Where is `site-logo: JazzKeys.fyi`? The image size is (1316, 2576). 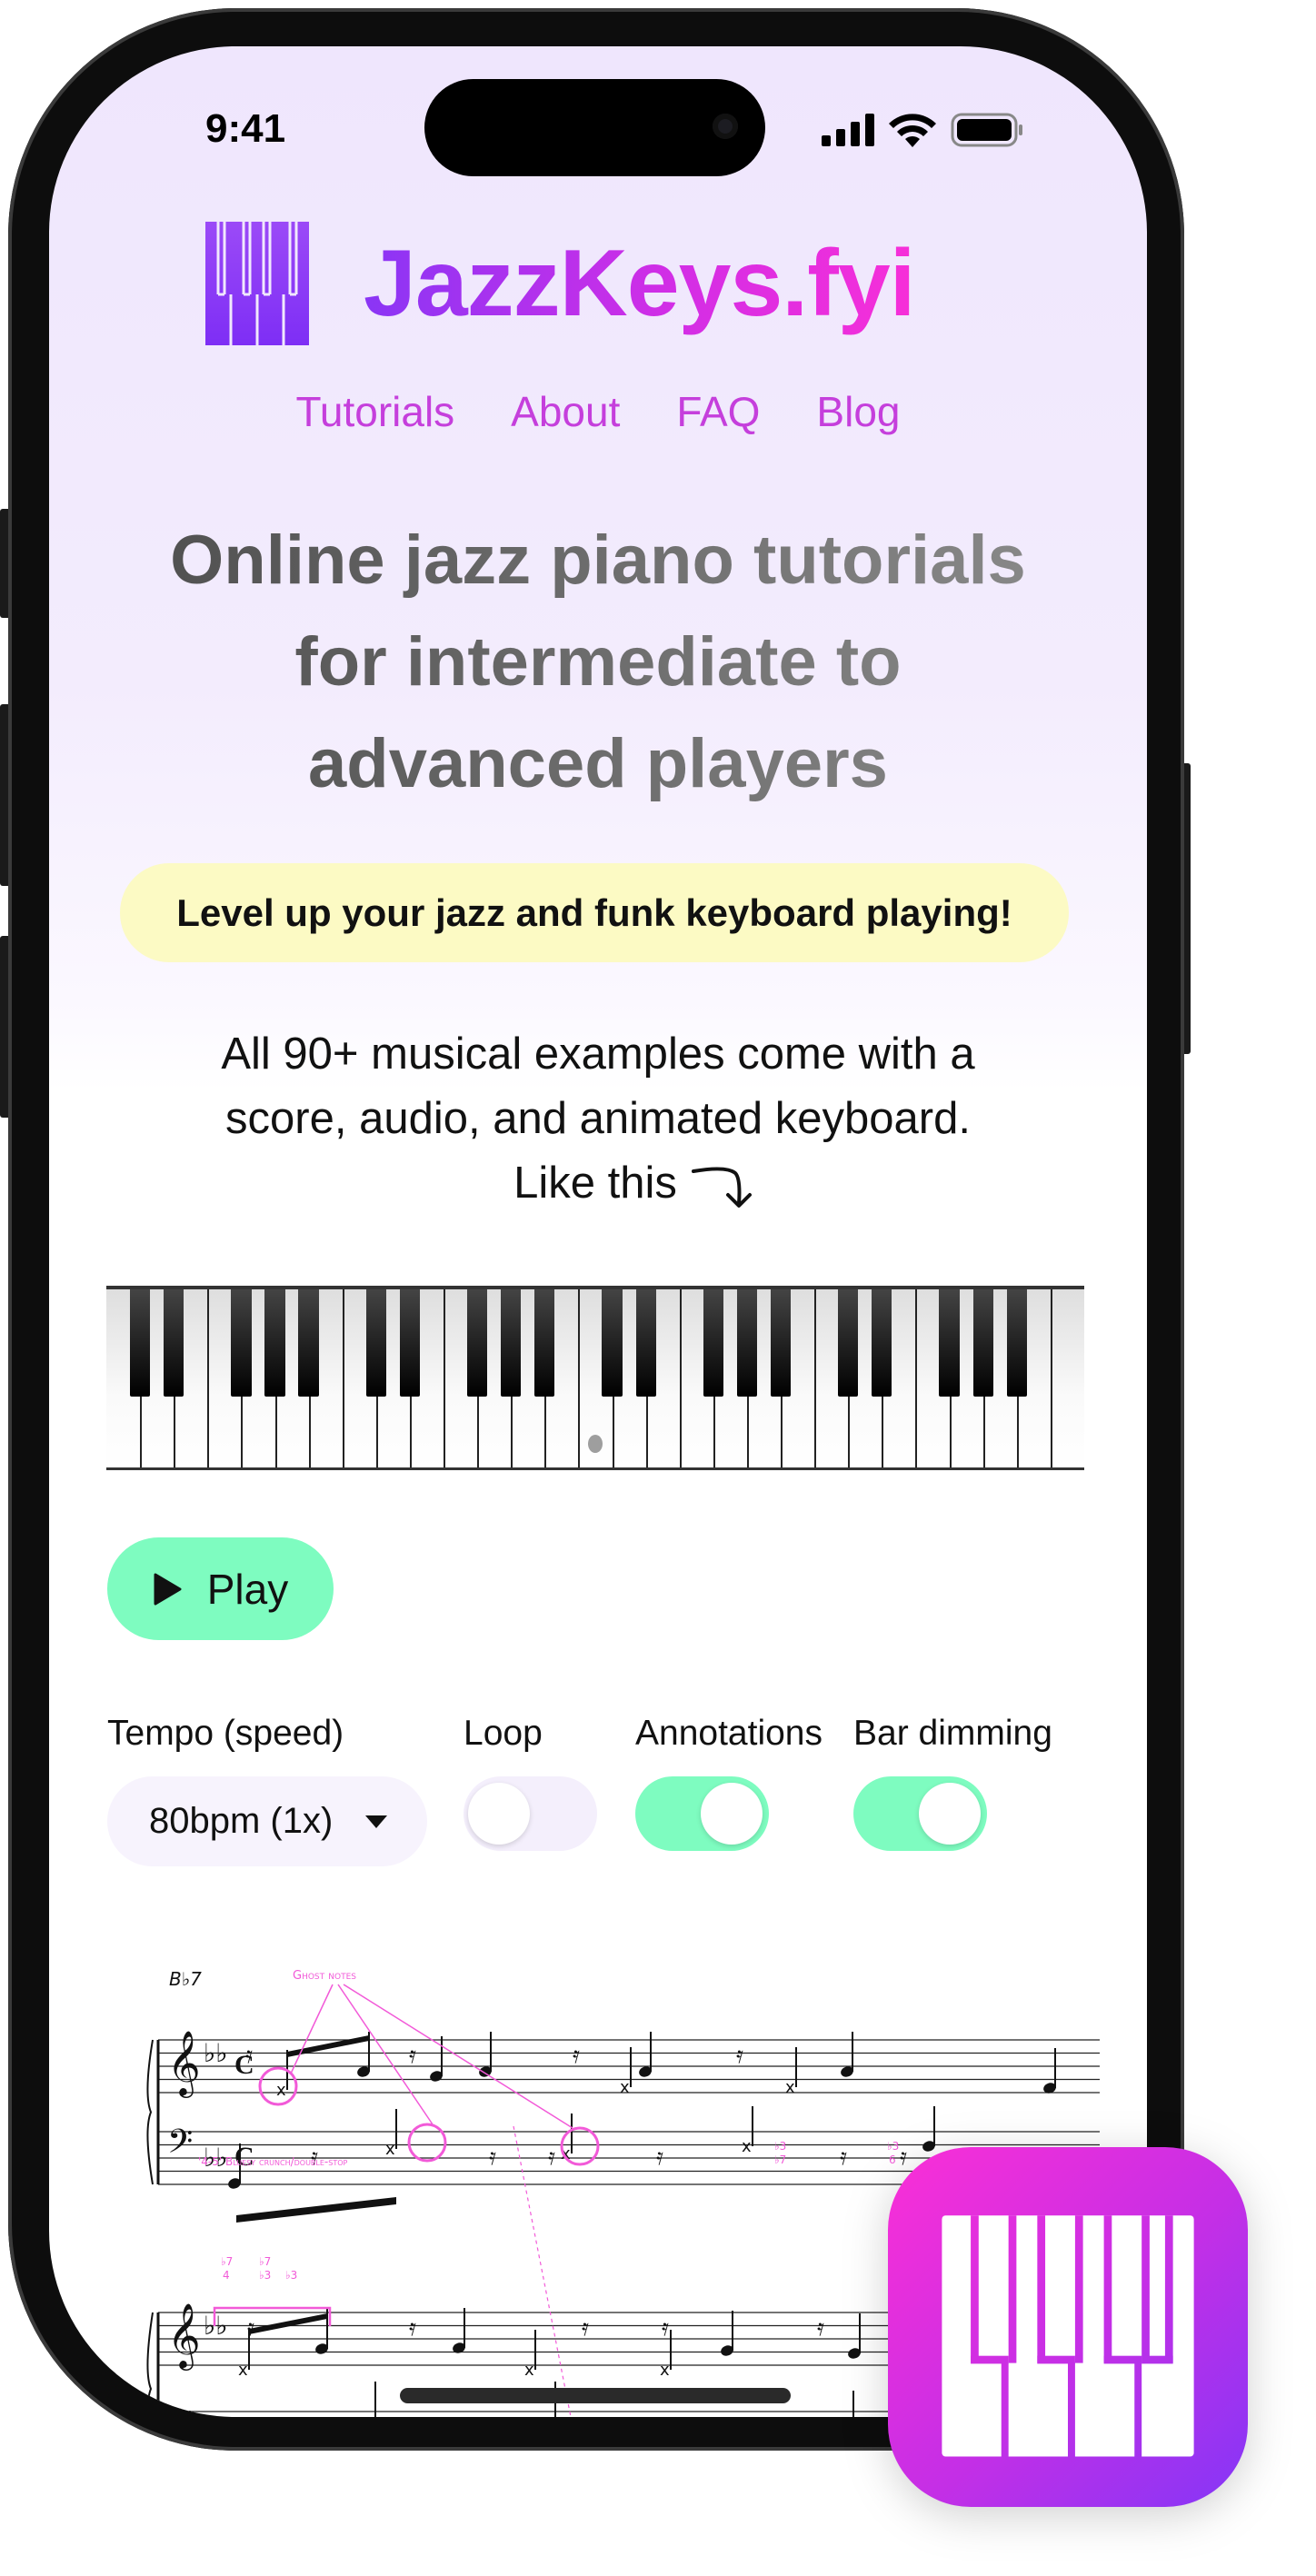 site-logo: JazzKeys.fyi is located at coordinates (561, 284).